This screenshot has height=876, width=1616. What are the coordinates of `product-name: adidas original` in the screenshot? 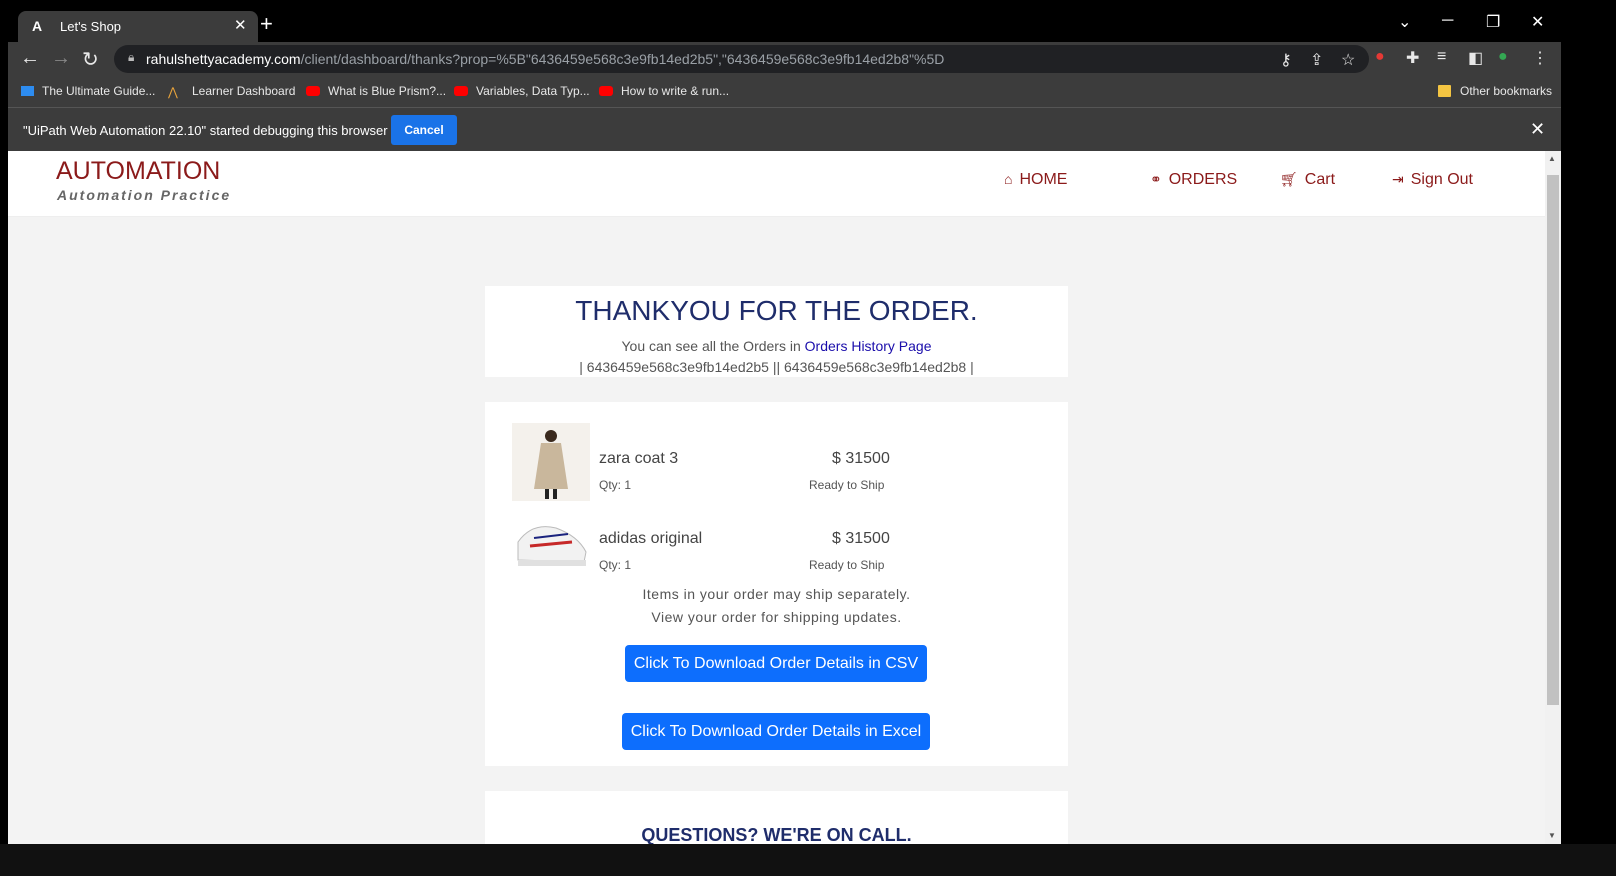 It's located at (651, 538).